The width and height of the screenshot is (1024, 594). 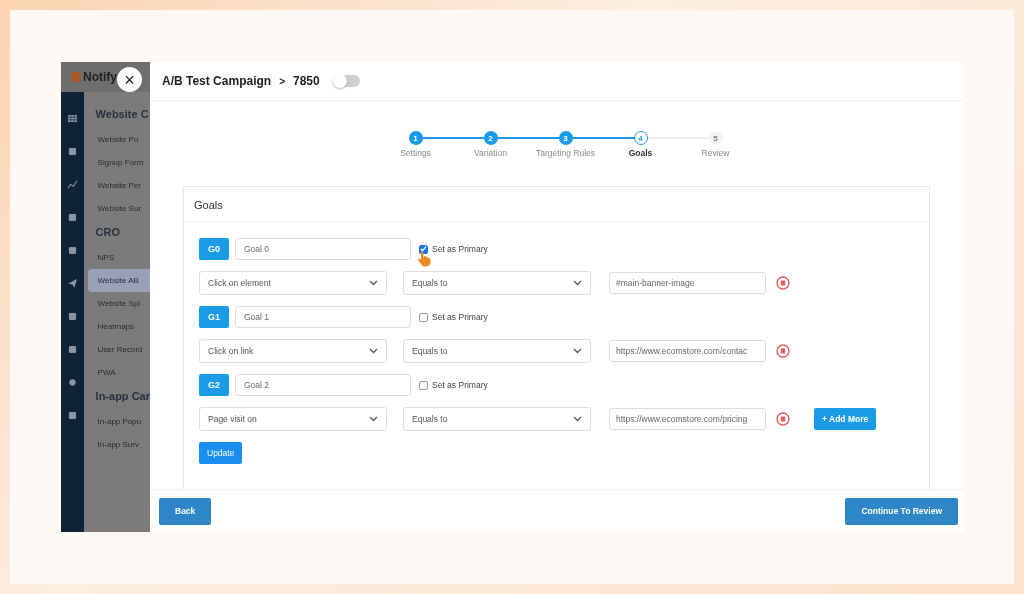 What do you see at coordinates (122, 114) in the screenshot?
I see `menu-heading: Website C` at bounding box center [122, 114].